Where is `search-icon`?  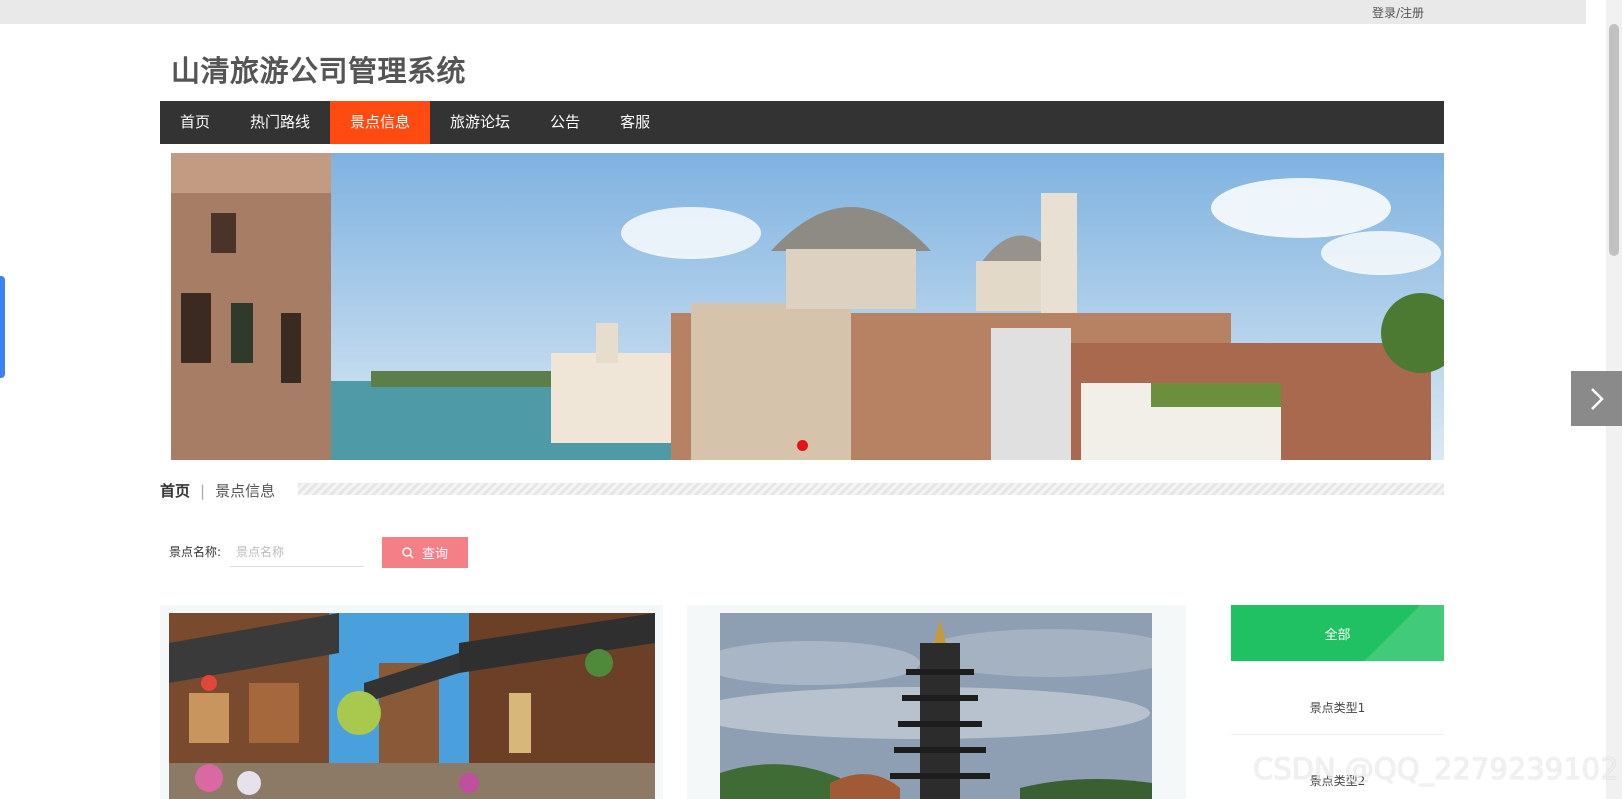 search-icon is located at coordinates (408, 552).